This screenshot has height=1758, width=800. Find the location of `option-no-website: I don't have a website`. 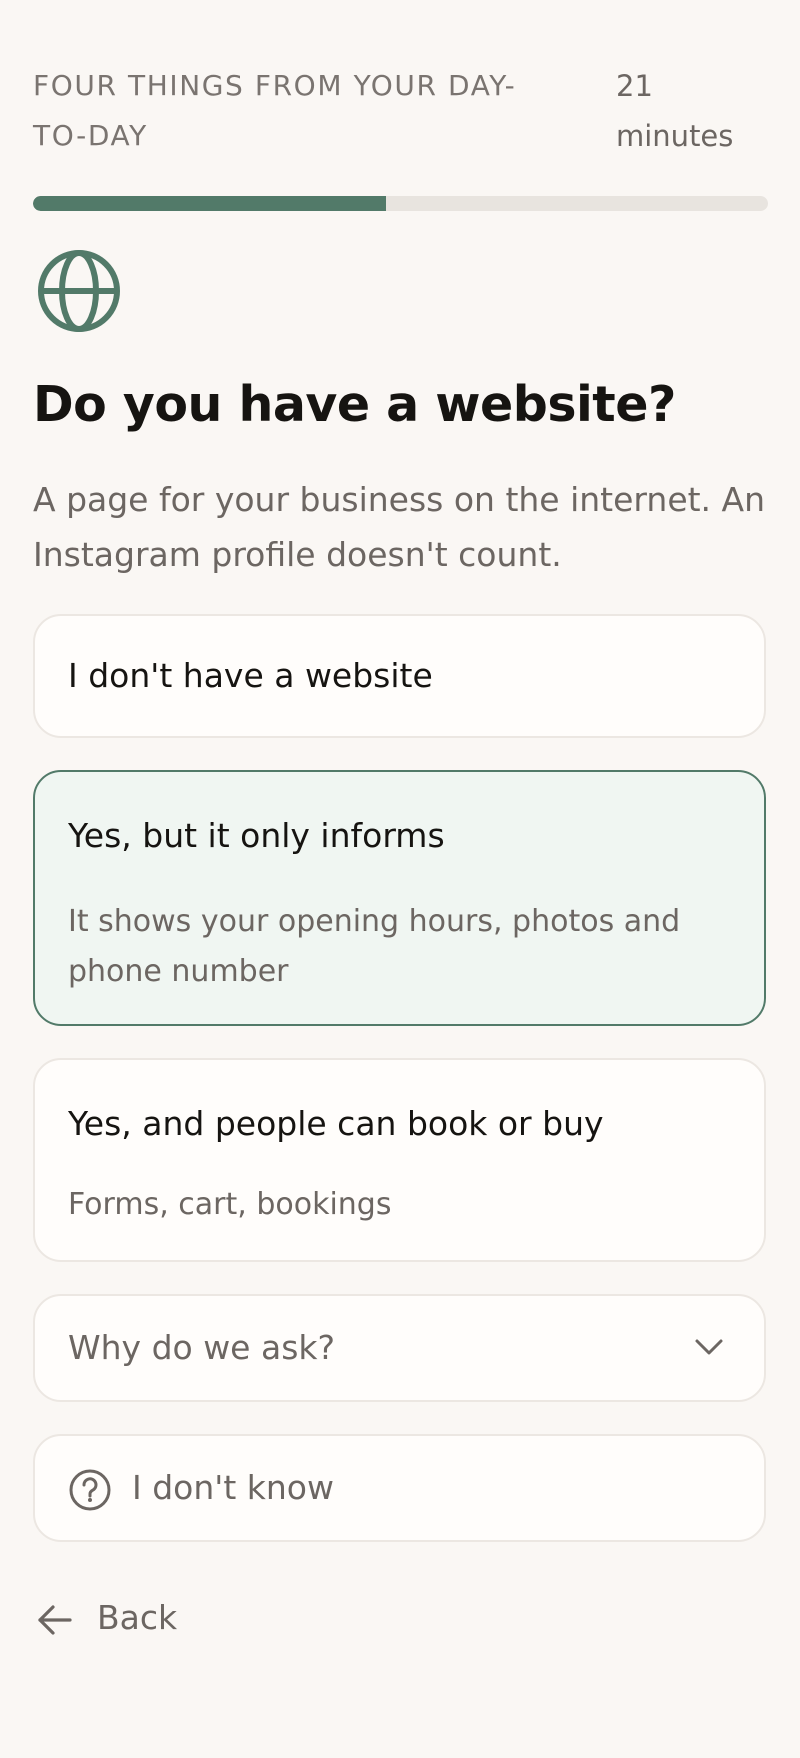

option-no-website: I don't have a website is located at coordinates (399, 676).